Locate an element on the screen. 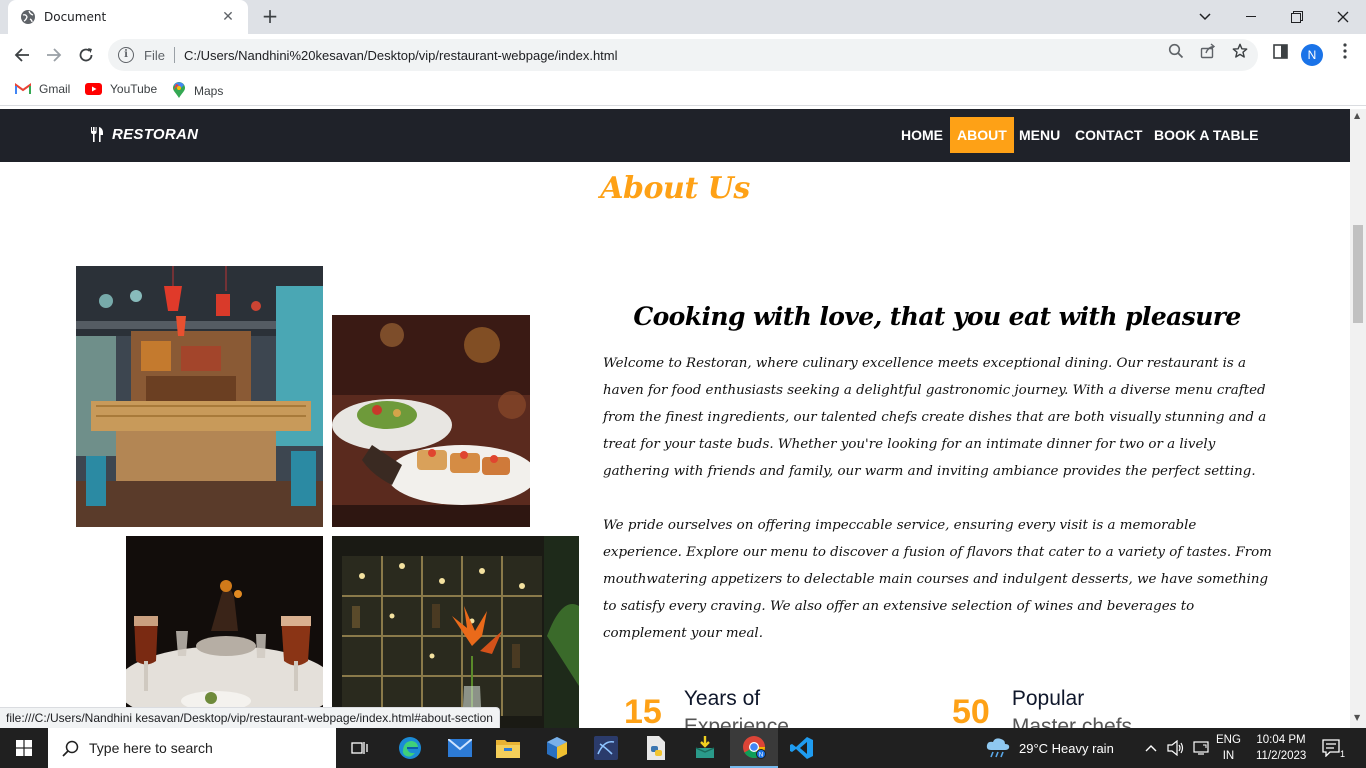 The height and width of the screenshot is (768, 1366). bookmark-label: Maps is located at coordinates (209, 90).